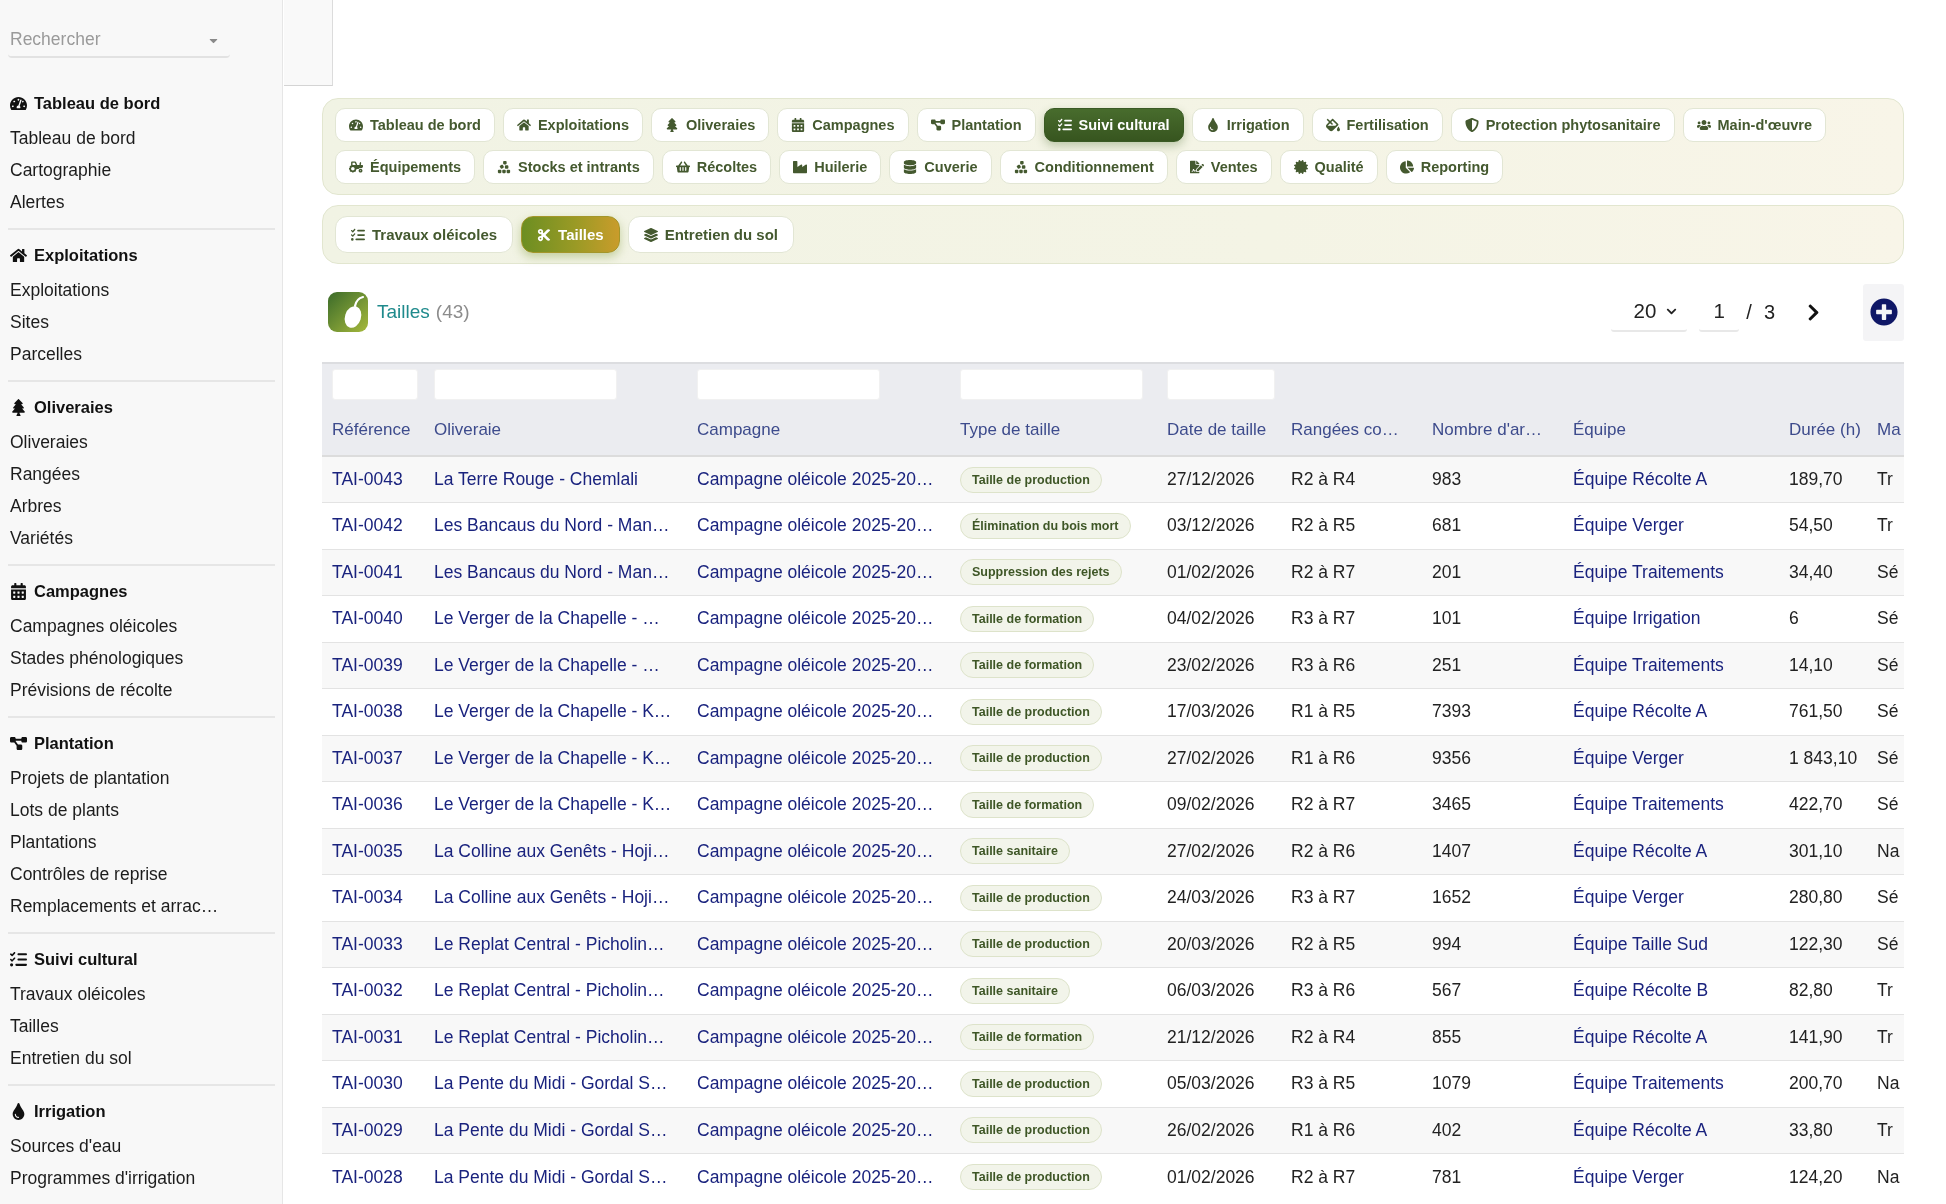  I want to click on sidebar-link: Stades phénologiques, so click(141, 658).